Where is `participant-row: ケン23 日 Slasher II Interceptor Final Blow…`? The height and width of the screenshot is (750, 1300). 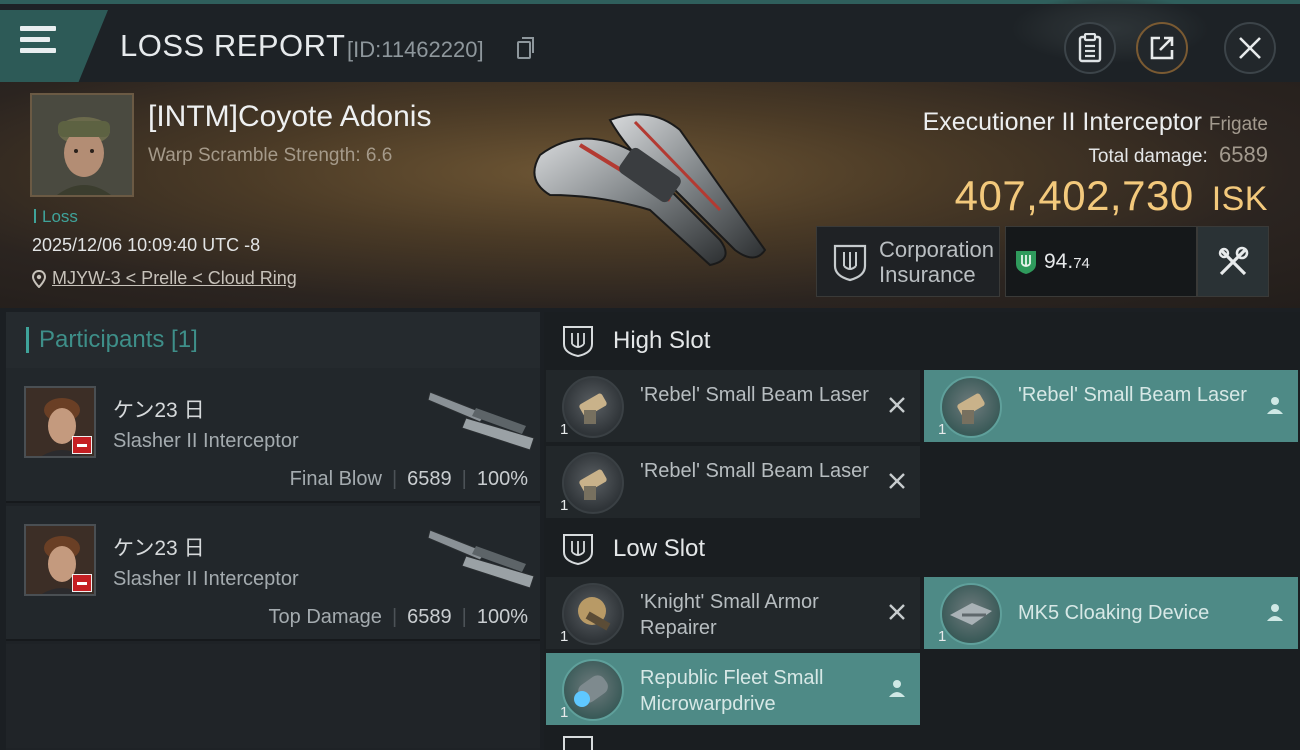
participant-row: ケン23 日 Slasher II Interceptor Final Blow… is located at coordinates (273, 435).